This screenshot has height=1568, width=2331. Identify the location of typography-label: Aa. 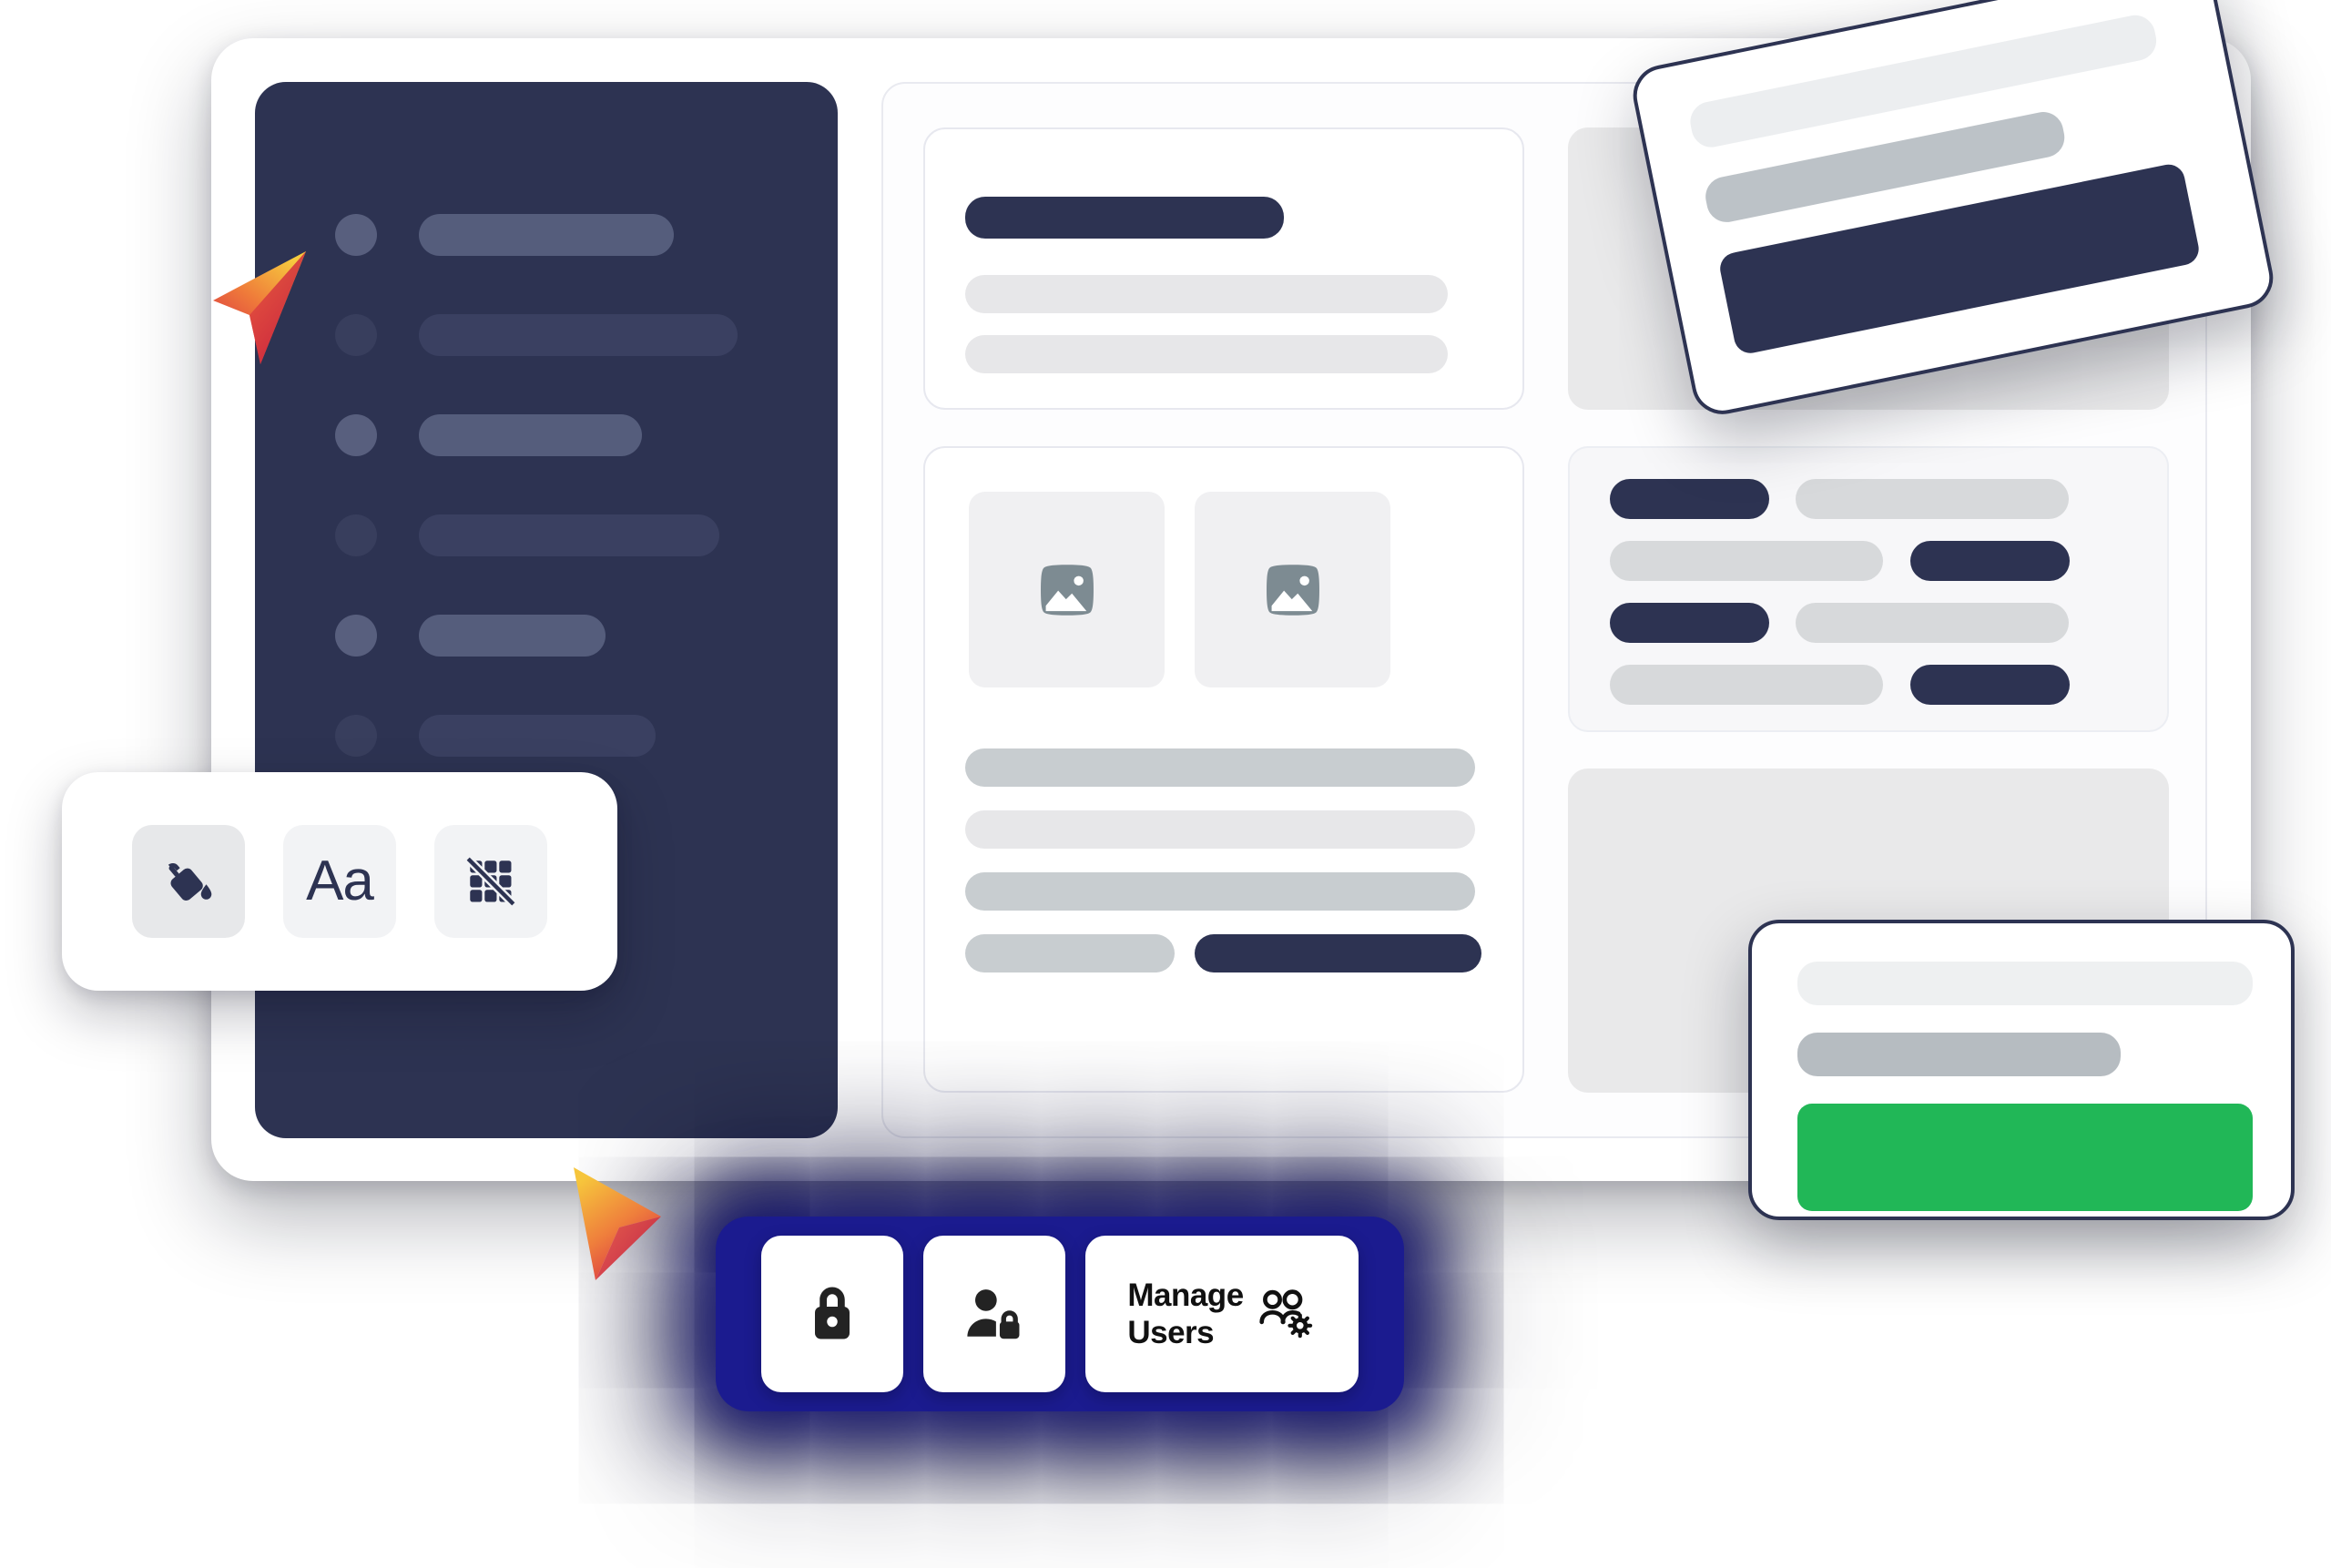
(340, 881).